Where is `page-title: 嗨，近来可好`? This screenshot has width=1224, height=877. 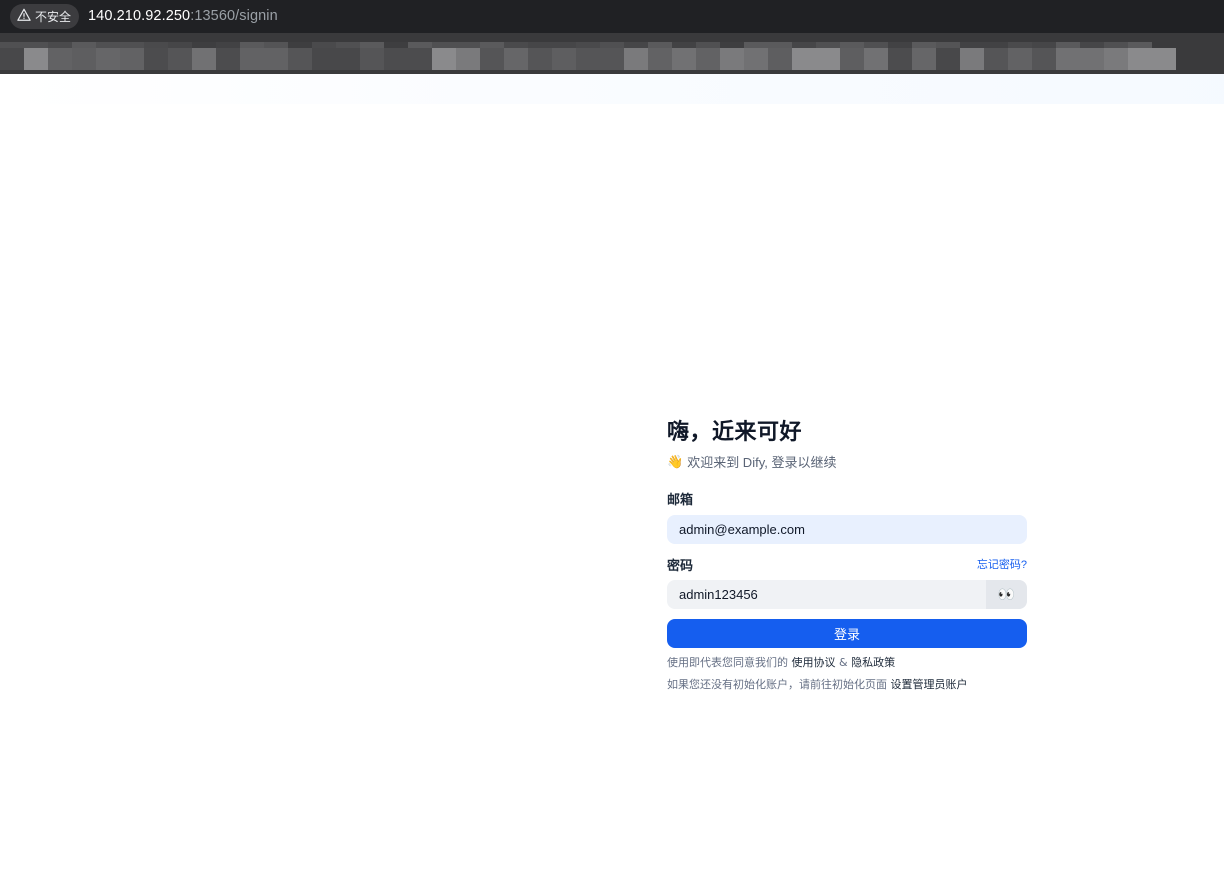 page-title: 嗨，近来可好 is located at coordinates (735, 432).